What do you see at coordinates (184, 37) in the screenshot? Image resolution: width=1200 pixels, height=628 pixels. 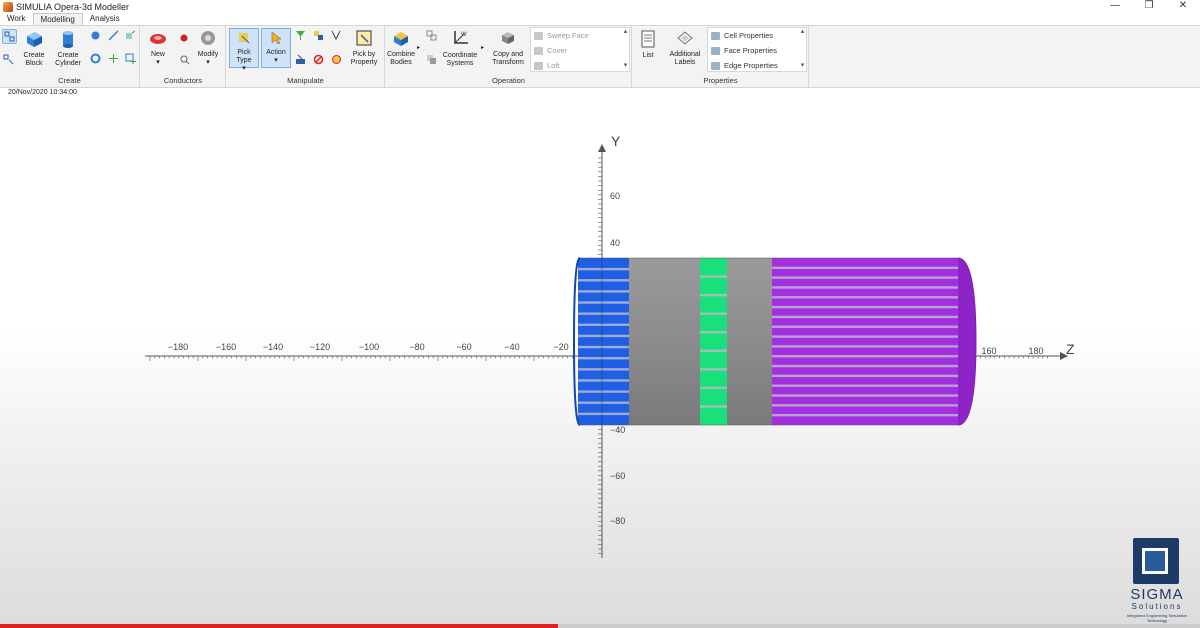 I see `conductor-edit-icon` at bounding box center [184, 37].